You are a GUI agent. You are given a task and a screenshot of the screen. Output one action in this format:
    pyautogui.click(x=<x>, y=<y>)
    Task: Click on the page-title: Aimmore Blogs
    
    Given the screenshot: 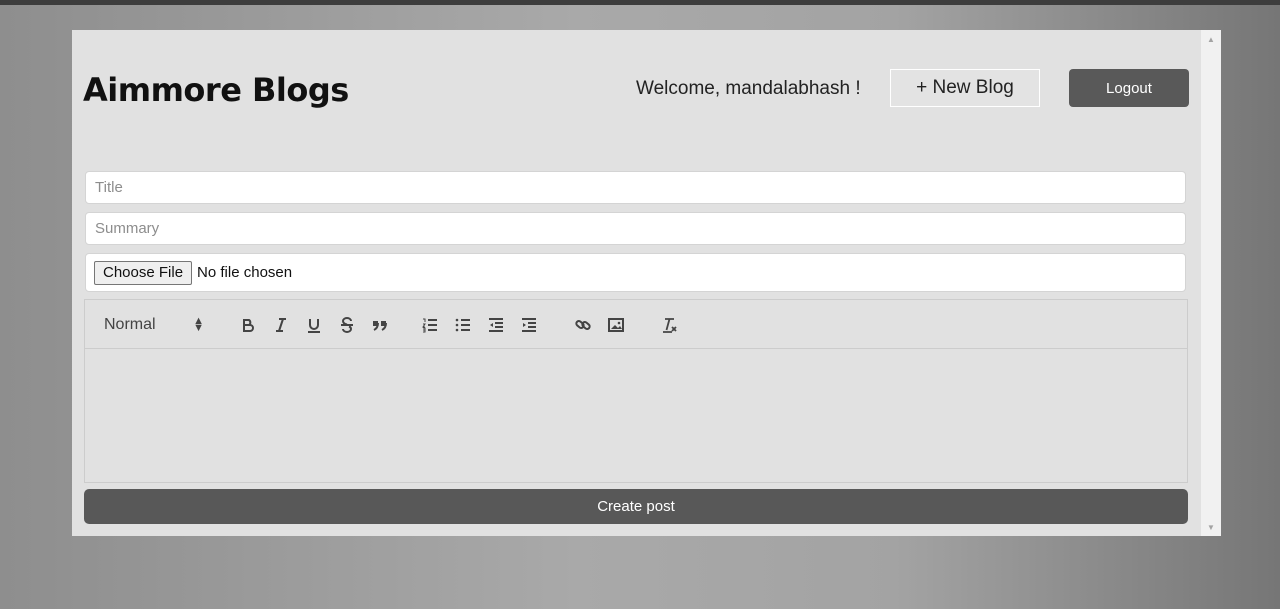 What is the action you would take?
    pyautogui.click(x=216, y=90)
    